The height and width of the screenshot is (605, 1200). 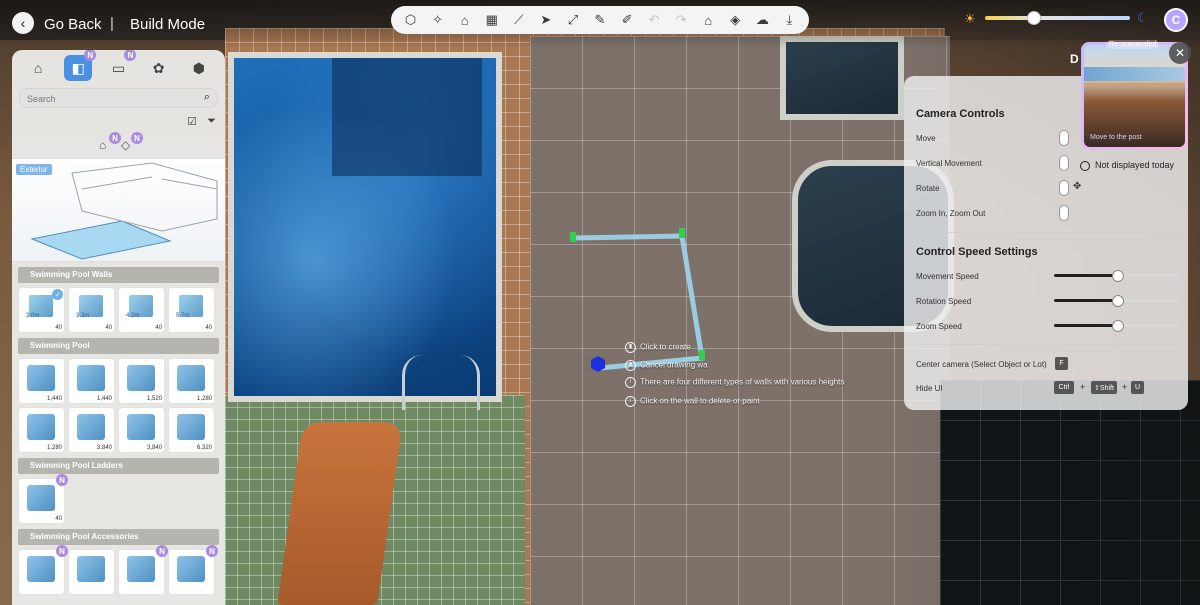 What do you see at coordinates (789, 20) in the screenshot?
I see `download-icon: ⤓` at bounding box center [789, 20].